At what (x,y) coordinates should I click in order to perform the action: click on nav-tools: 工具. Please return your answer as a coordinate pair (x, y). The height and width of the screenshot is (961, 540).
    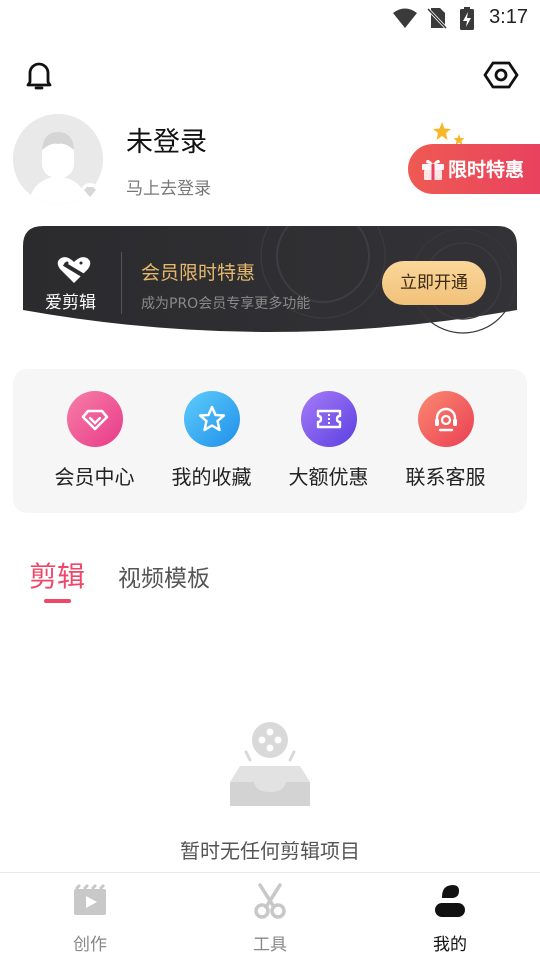
    Looking at the image, I should click on (270, 917).